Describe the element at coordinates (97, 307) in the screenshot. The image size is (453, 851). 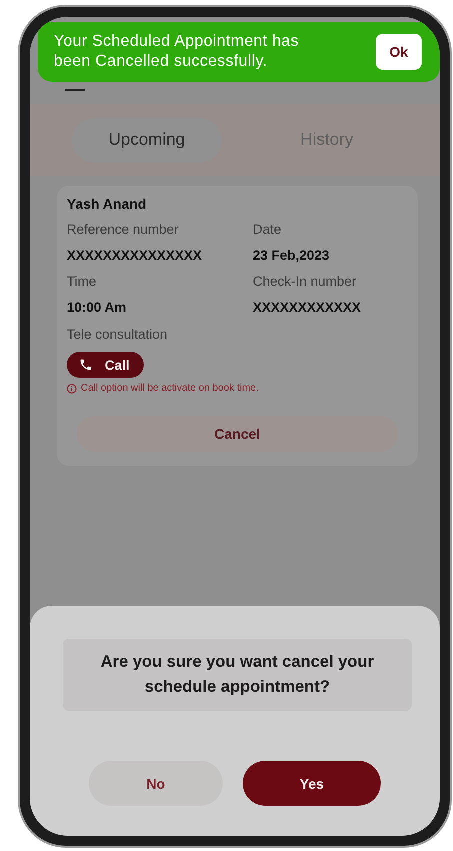
I see `field-value: 10:00 Am` at that location.